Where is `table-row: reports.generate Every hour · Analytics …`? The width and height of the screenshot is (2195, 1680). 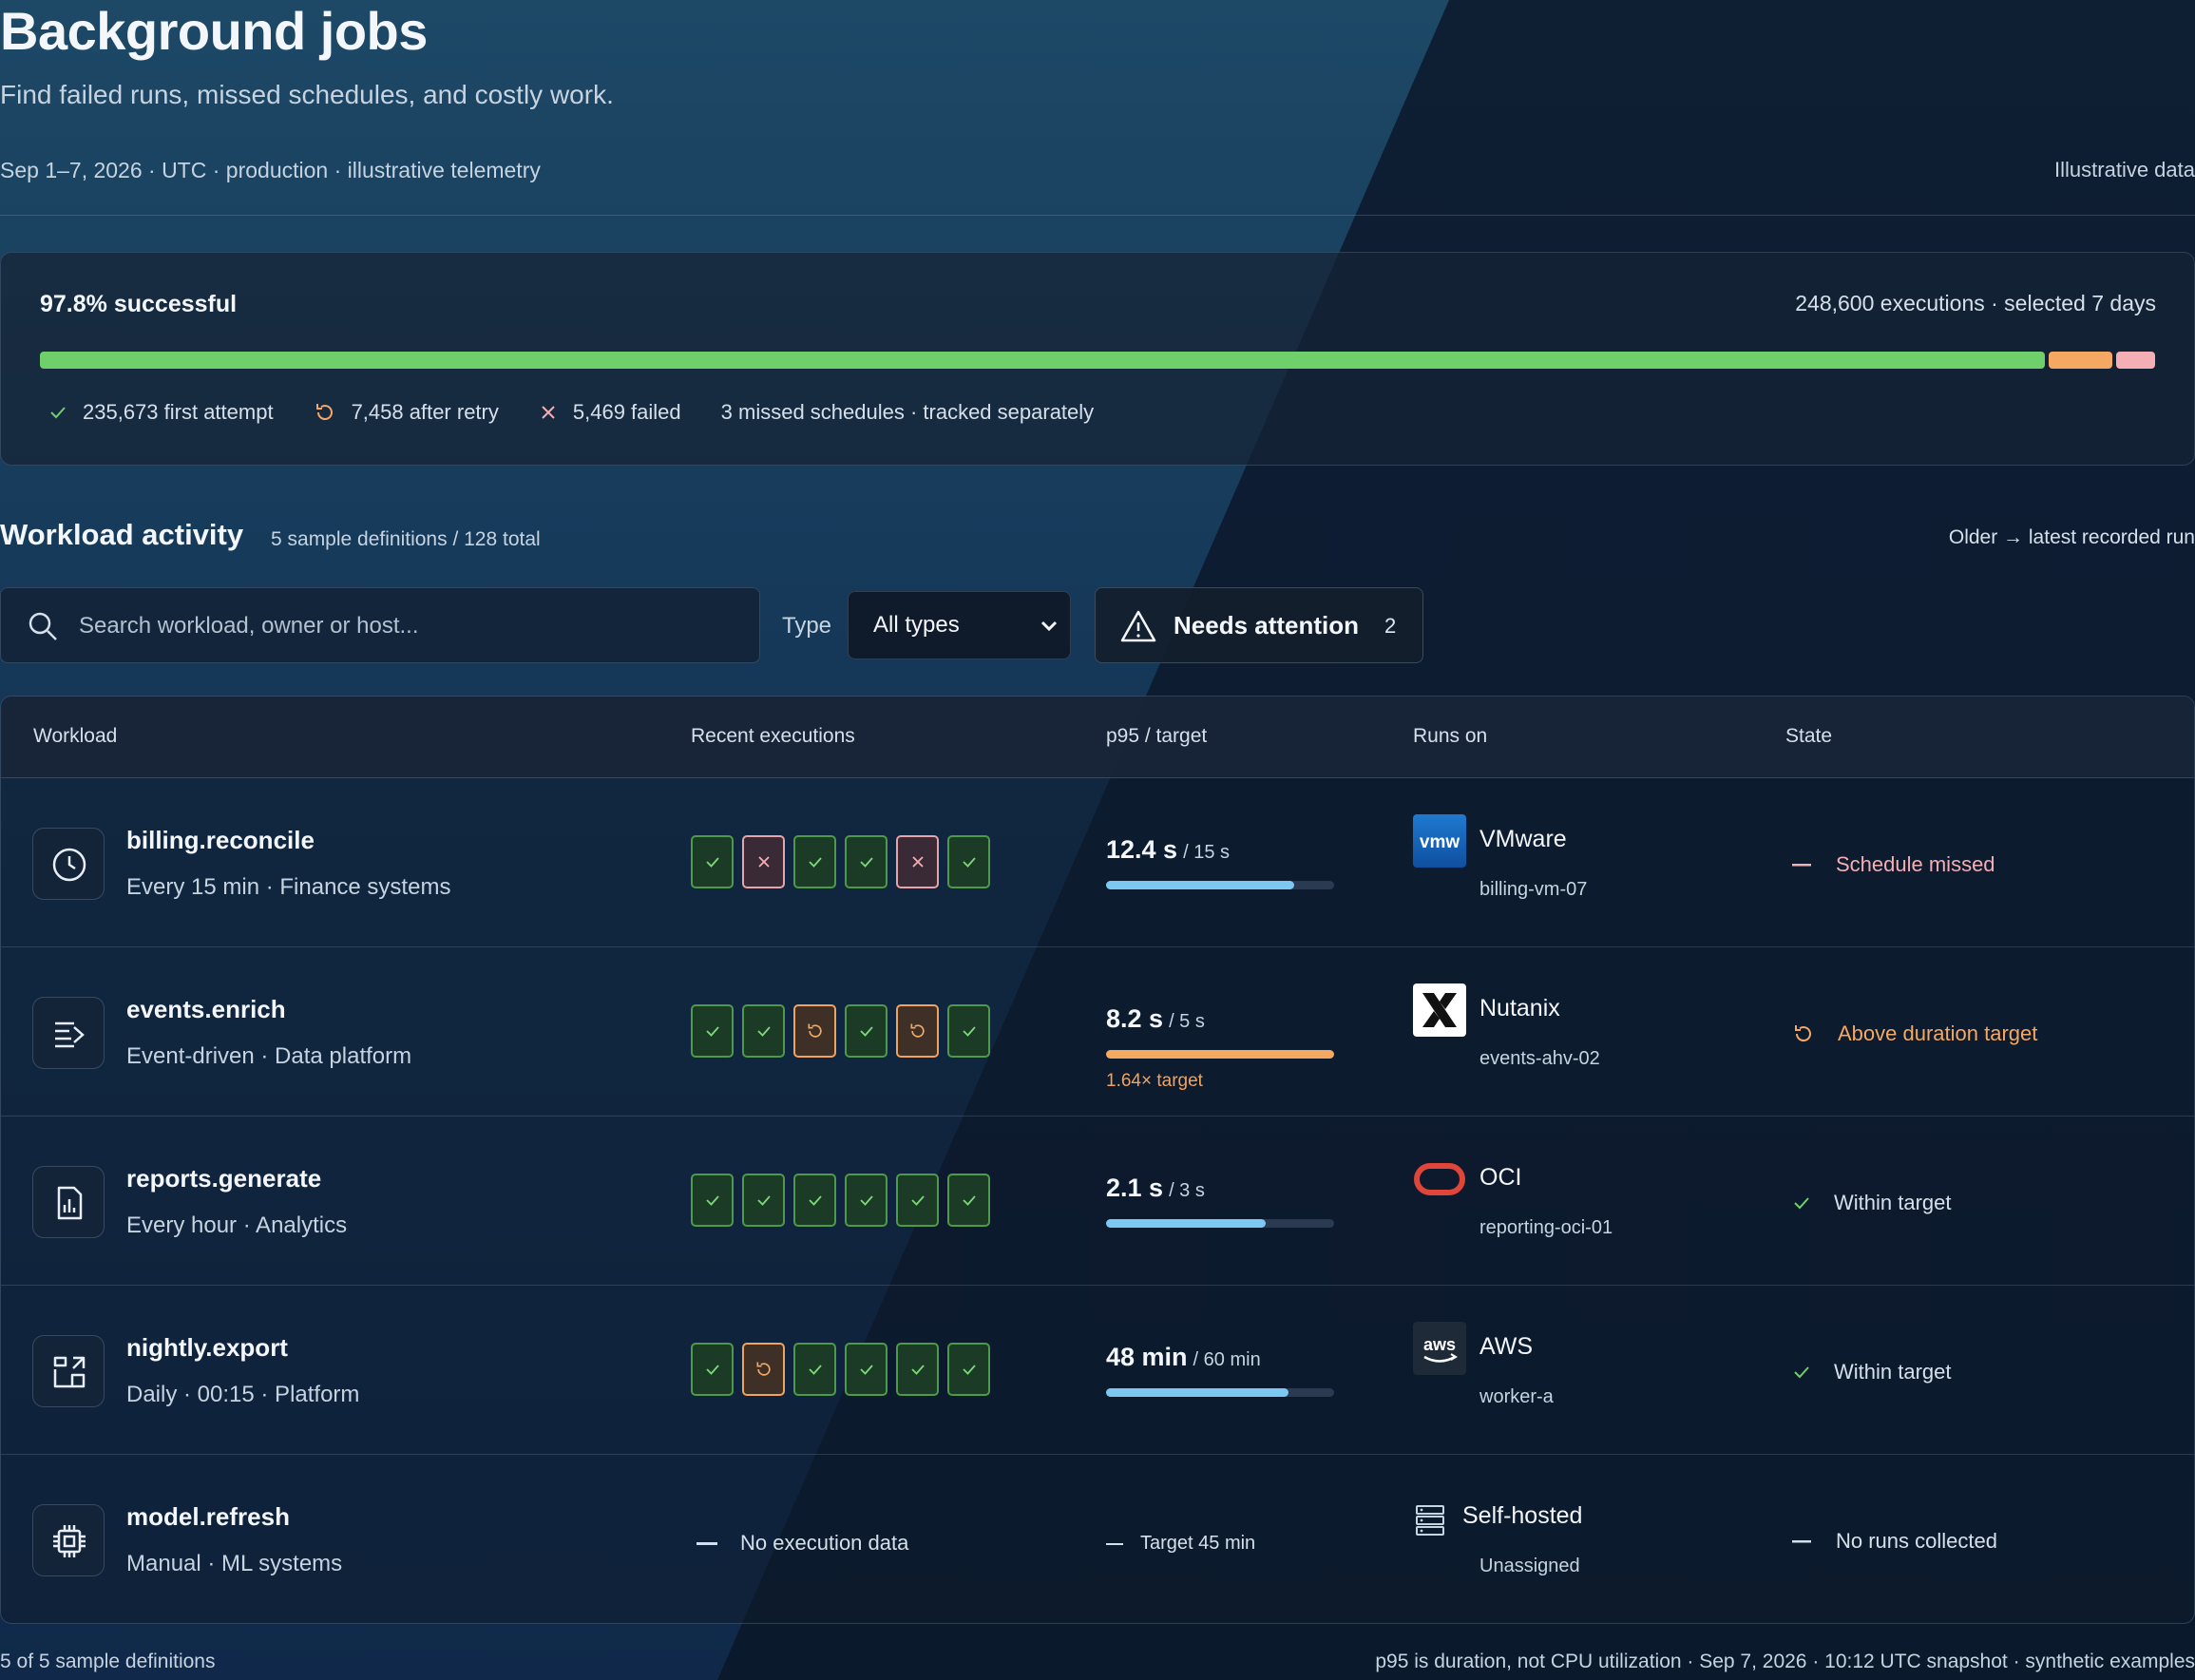 table-row: reports.generate Every hour · Analytics … is located at coordinates (1097, 1201).